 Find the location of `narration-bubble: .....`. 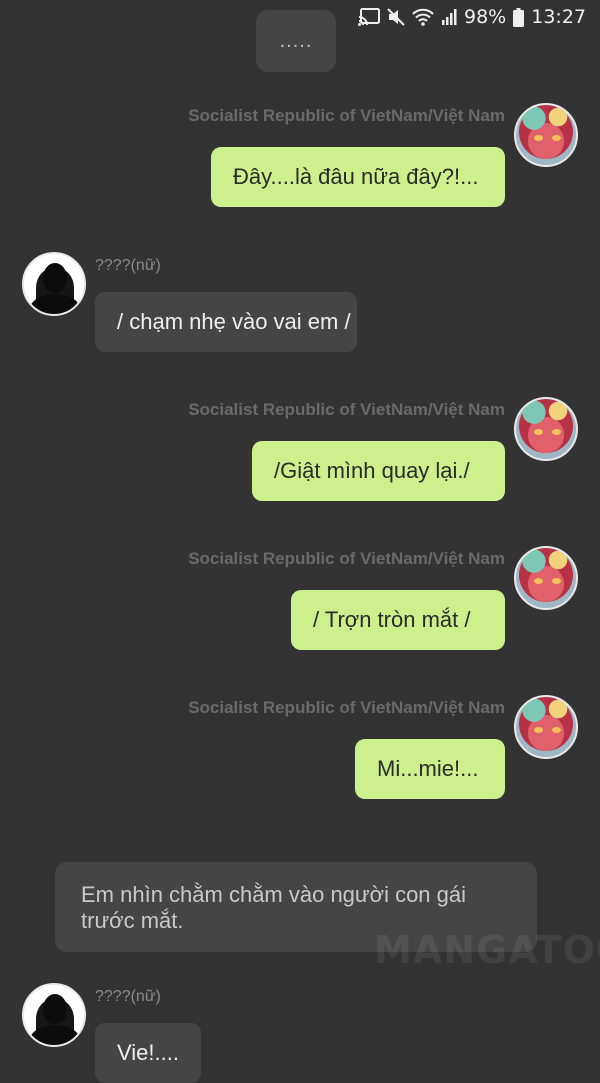

narration-bubble: ..... is located at coordinates (296, 41).